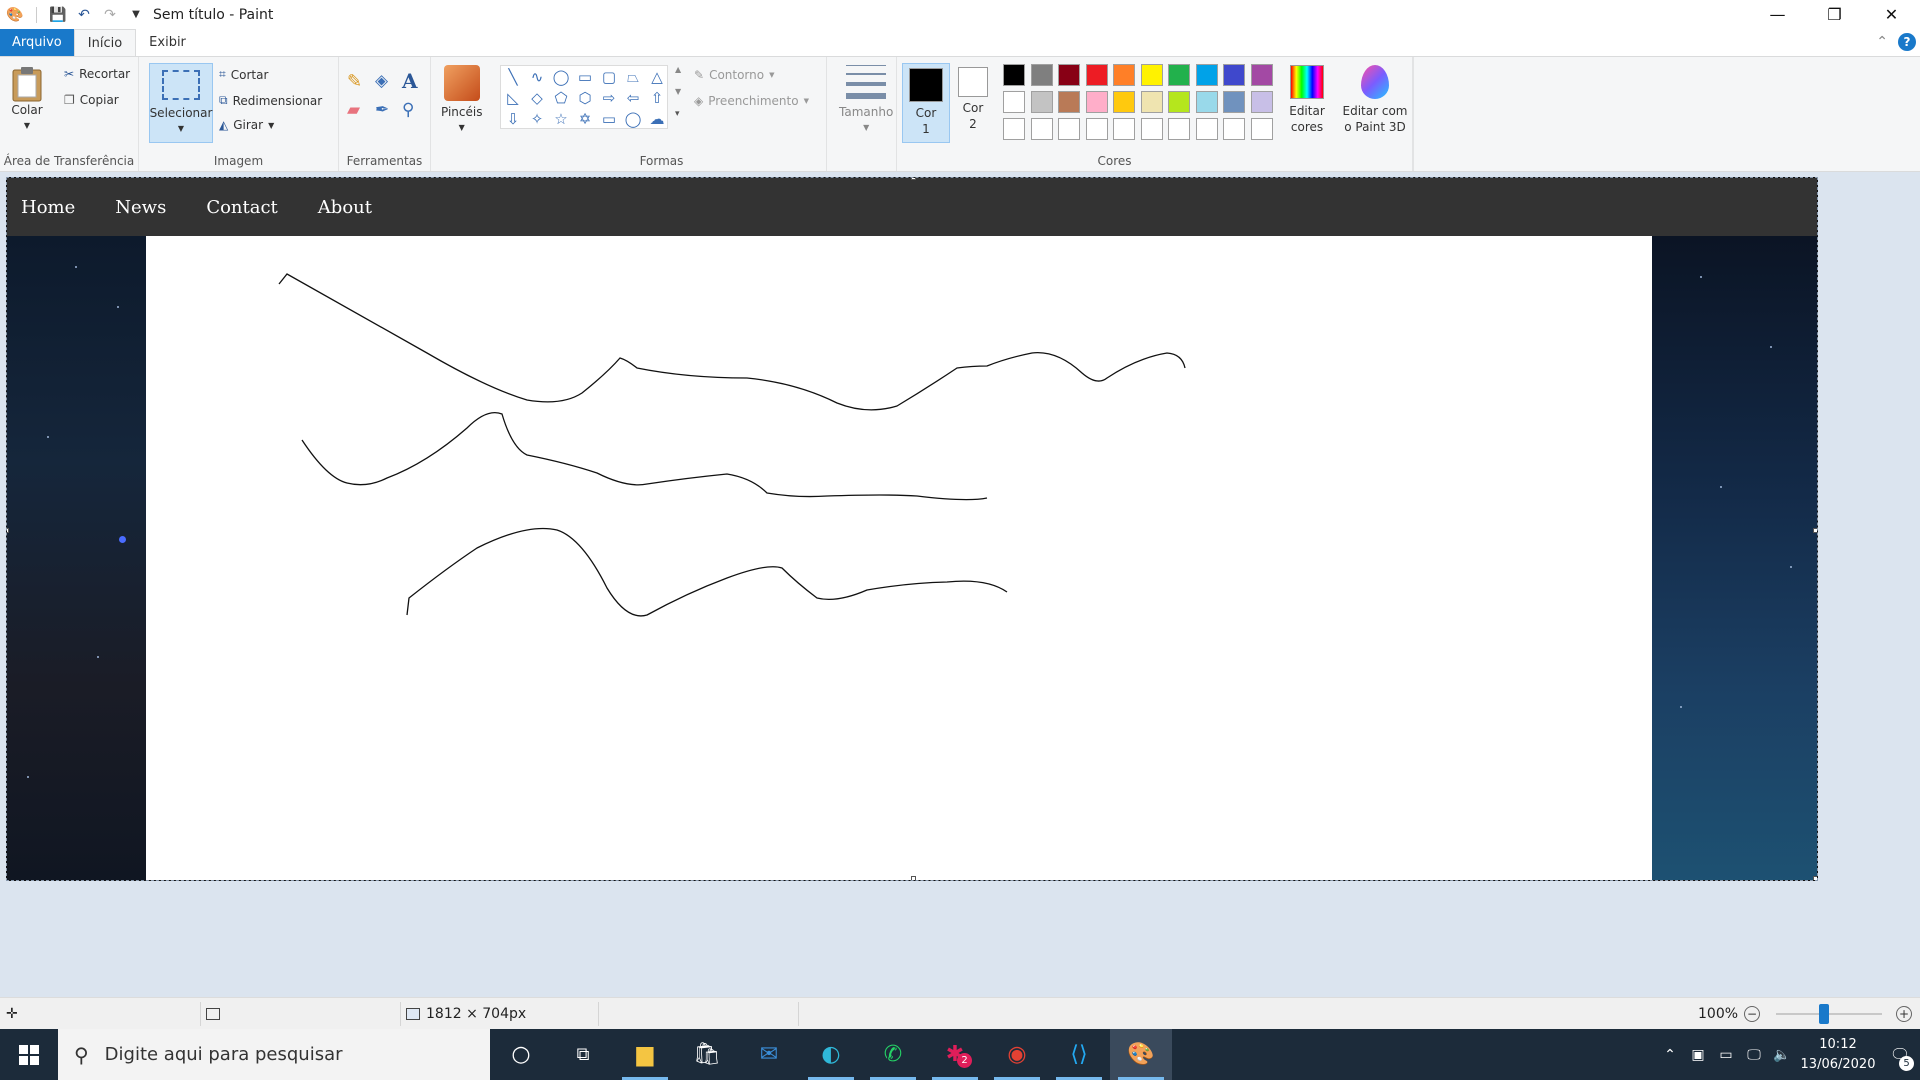  I want to click on mail-icon: ✉, so click(769, 1054).